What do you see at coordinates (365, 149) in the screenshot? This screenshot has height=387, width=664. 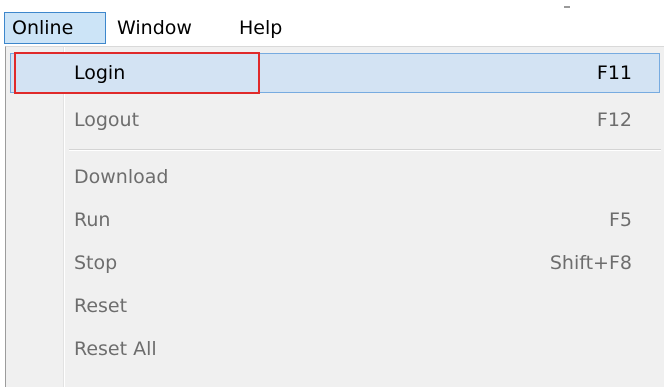 I see `menu-separator` at bounding box center [365, 149].